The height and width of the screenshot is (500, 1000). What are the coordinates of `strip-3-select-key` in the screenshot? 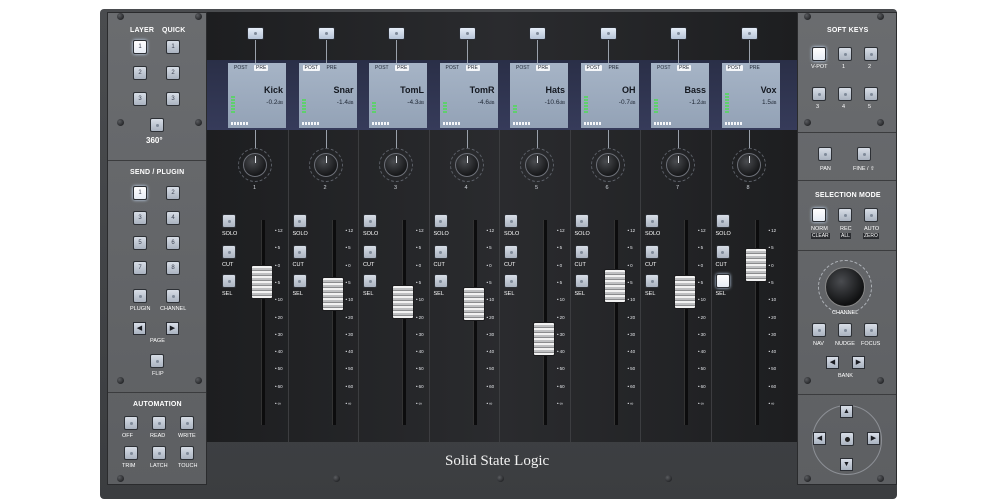 It's located at (396, 33).